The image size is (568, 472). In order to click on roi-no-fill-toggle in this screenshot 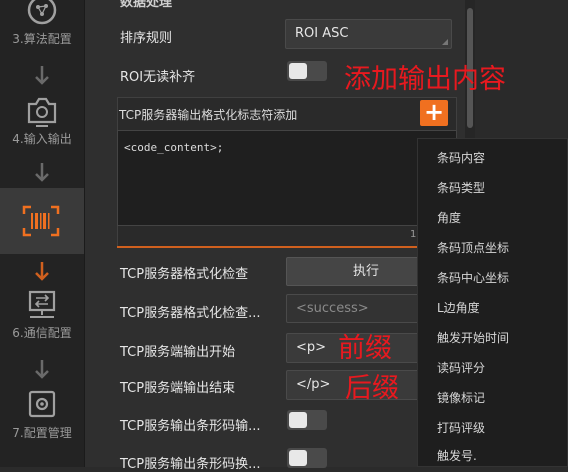, I will do `click(307, 71)`.